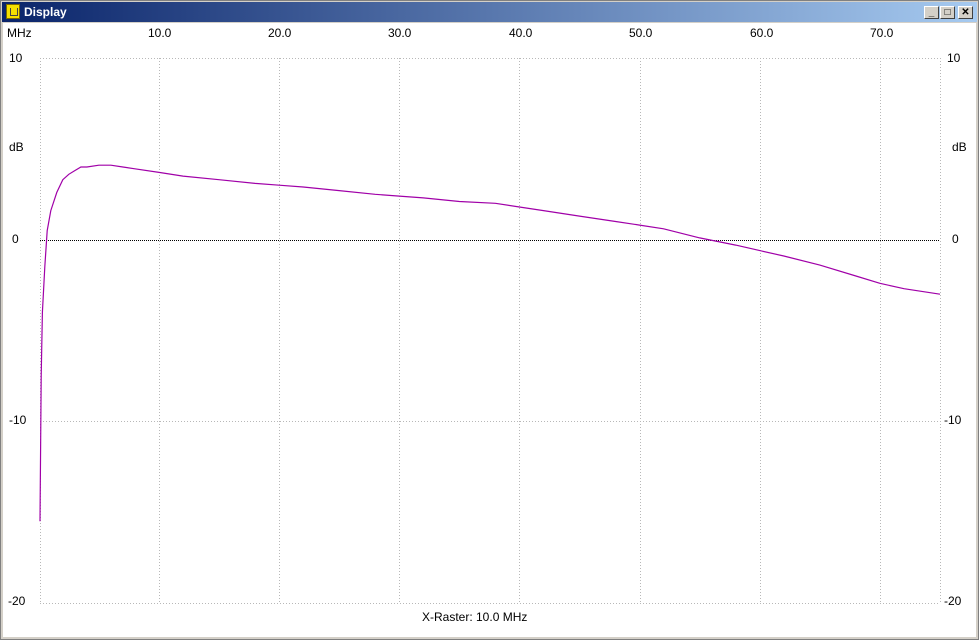  Describe the element at coordinates (641, 33) in the screenshot. I see `x-tick-label: 50.0` at that location.